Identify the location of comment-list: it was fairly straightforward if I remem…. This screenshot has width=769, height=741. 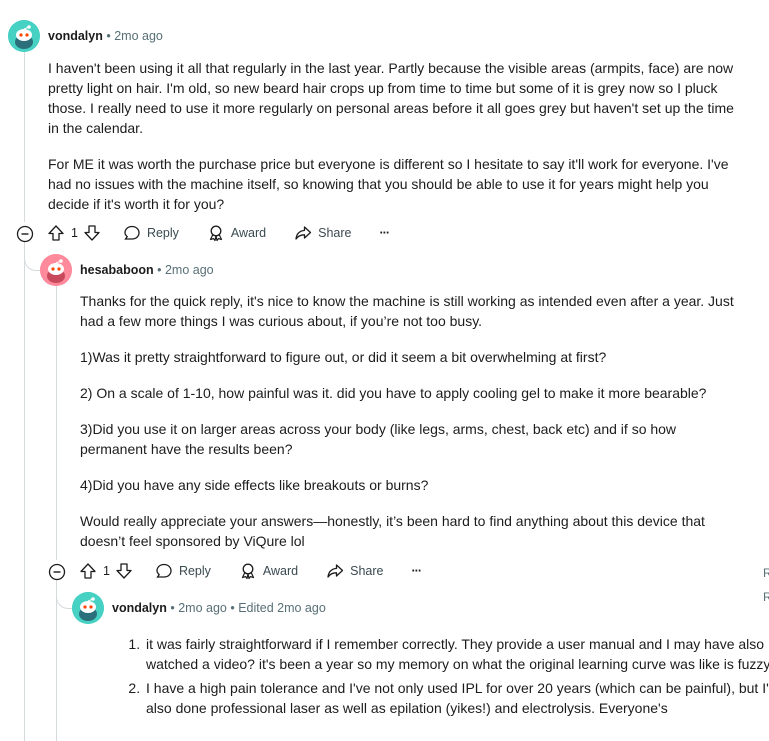
(421, 678).